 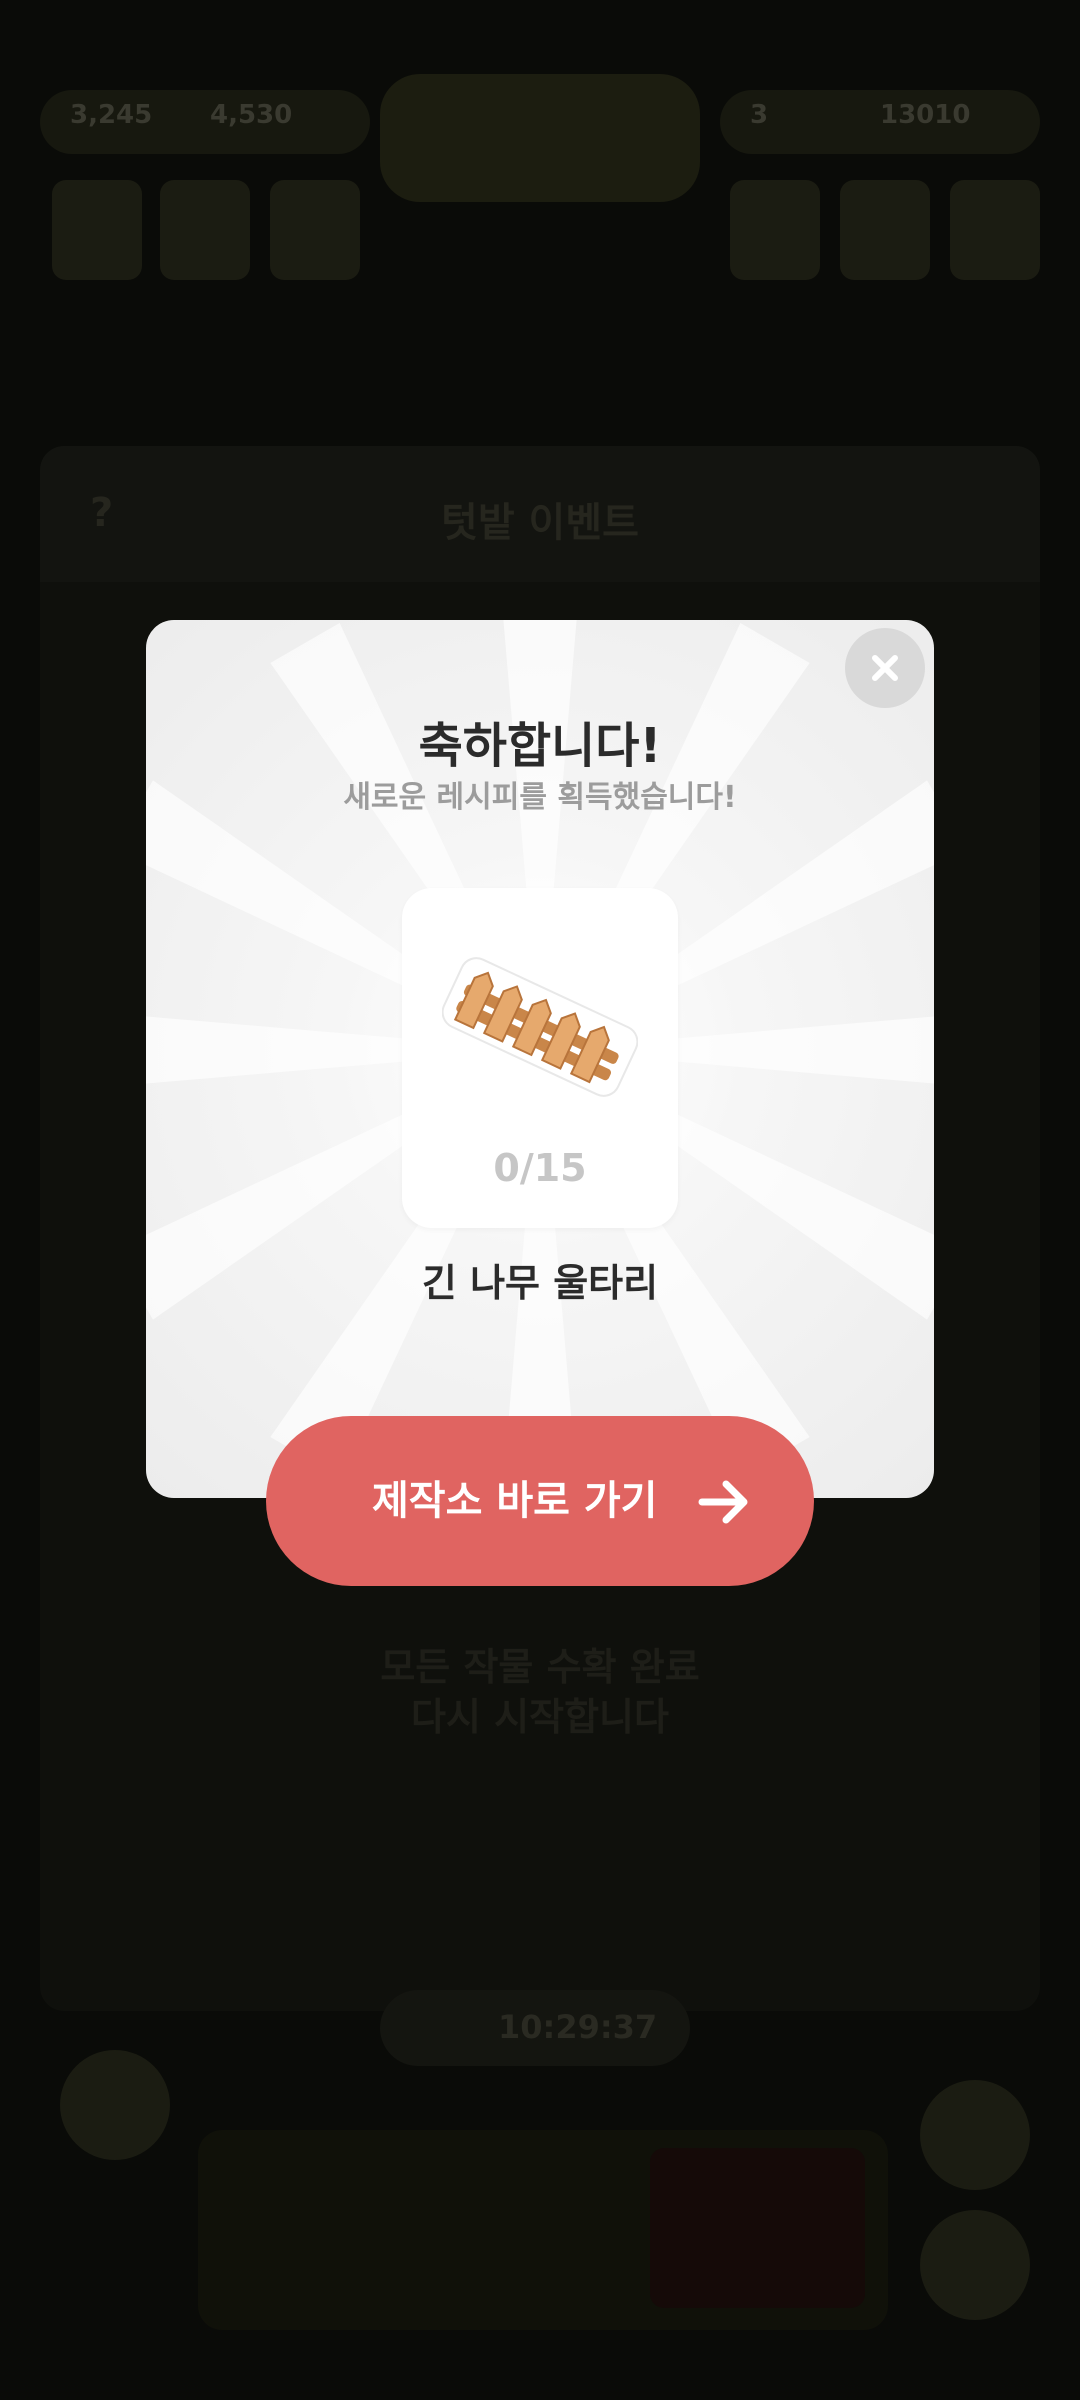 I want to click on hud-button-shop, so click(x=995, y=230).